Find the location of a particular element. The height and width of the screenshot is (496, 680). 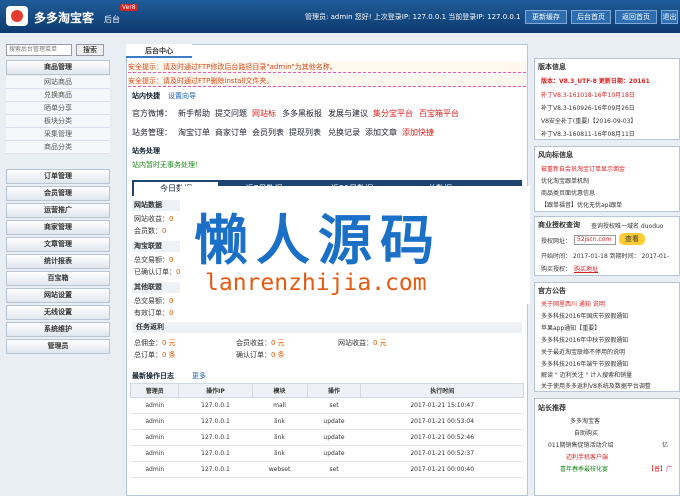

notice-item: 多多科技2016年端午节放假通知 is located at coordinates (584, 363).